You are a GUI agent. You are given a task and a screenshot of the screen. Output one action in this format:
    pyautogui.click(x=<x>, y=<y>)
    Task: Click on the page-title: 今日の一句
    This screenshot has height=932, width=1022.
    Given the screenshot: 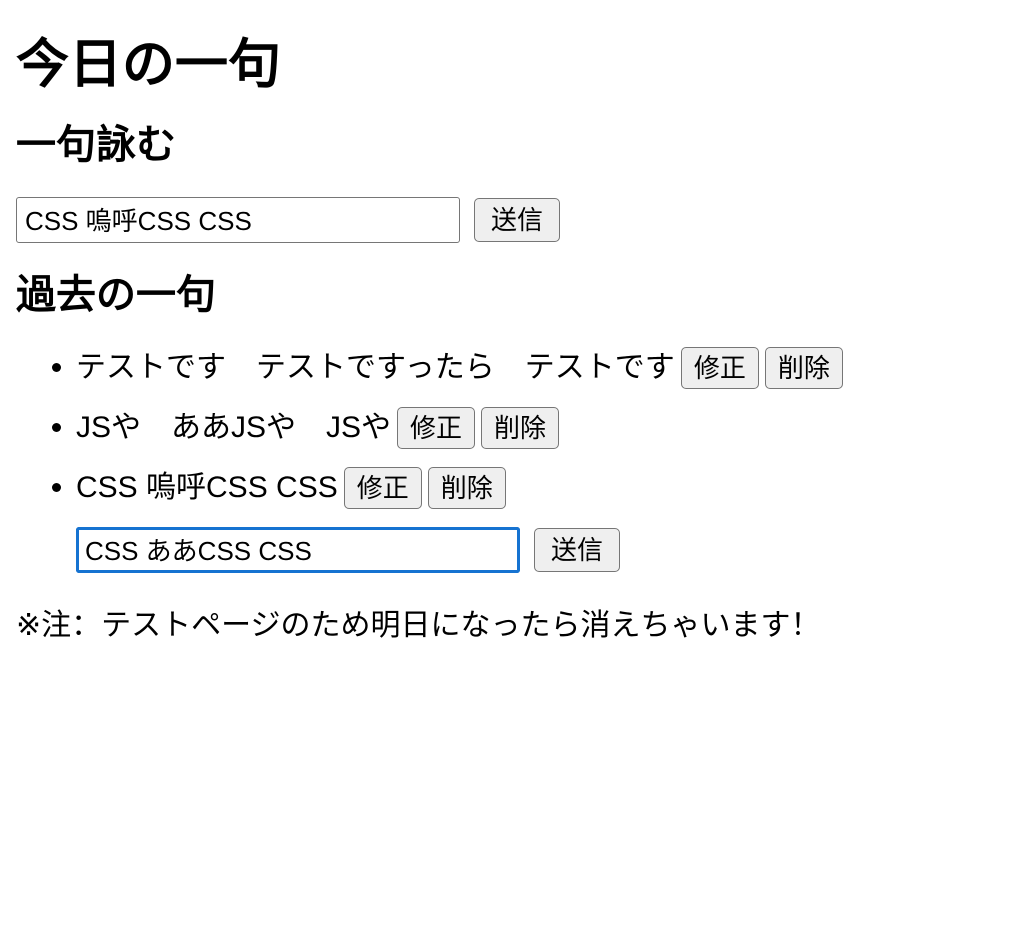 What is the action you would take?
    pyautogui.click(x=148, y=64)
    